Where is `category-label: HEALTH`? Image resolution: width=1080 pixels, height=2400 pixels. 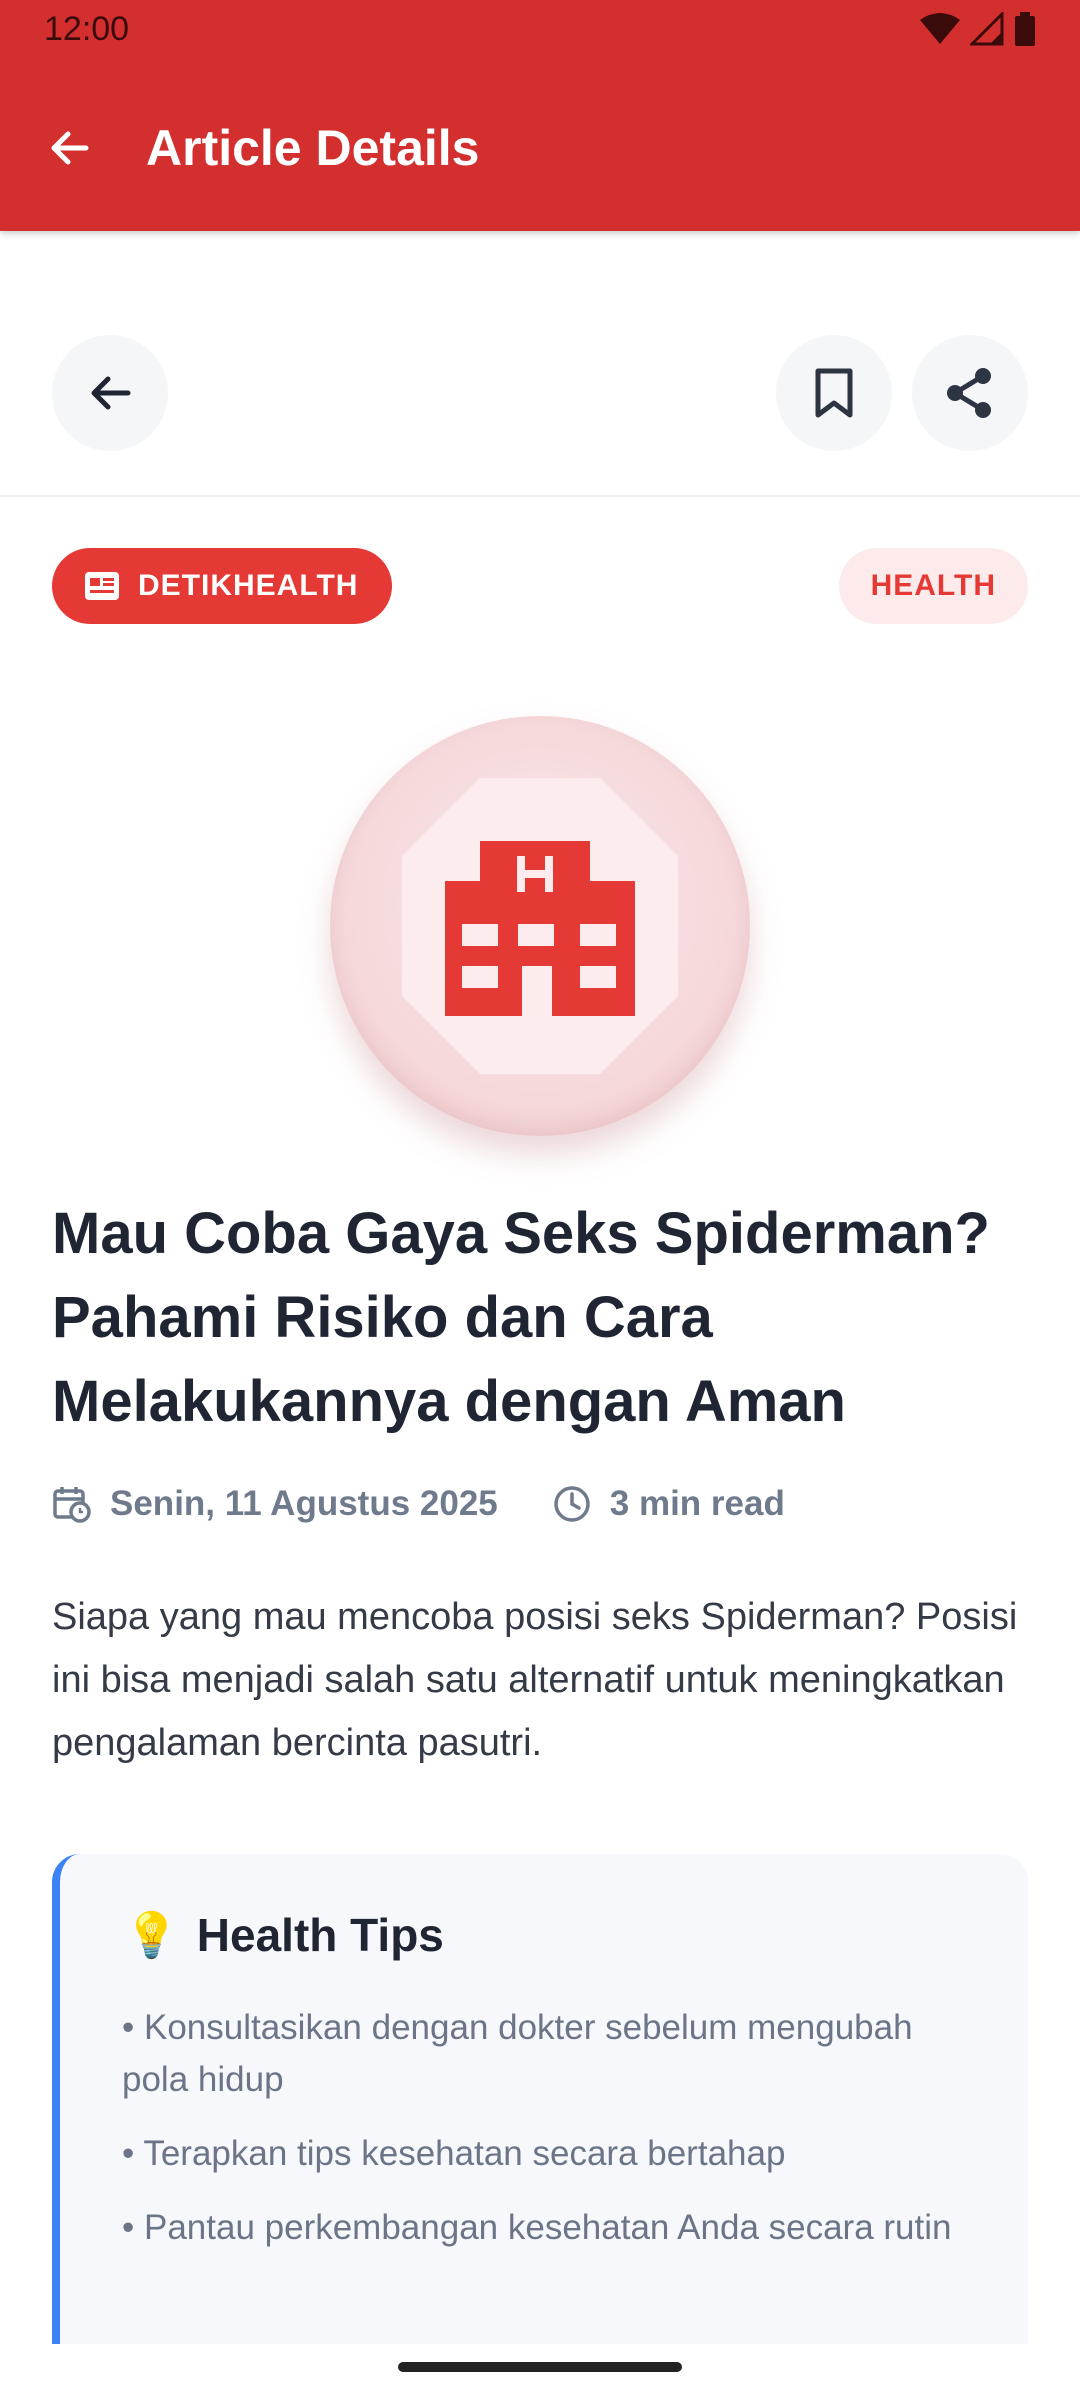
category-label: HEALTH is located at coordinates (933, 585).